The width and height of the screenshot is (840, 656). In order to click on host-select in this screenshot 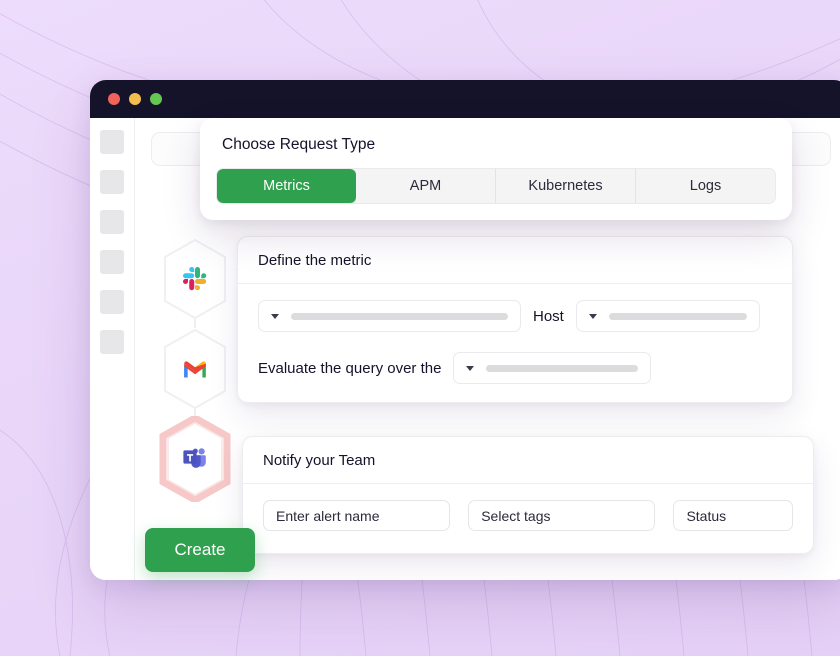, I will do `click(667, 316)`.